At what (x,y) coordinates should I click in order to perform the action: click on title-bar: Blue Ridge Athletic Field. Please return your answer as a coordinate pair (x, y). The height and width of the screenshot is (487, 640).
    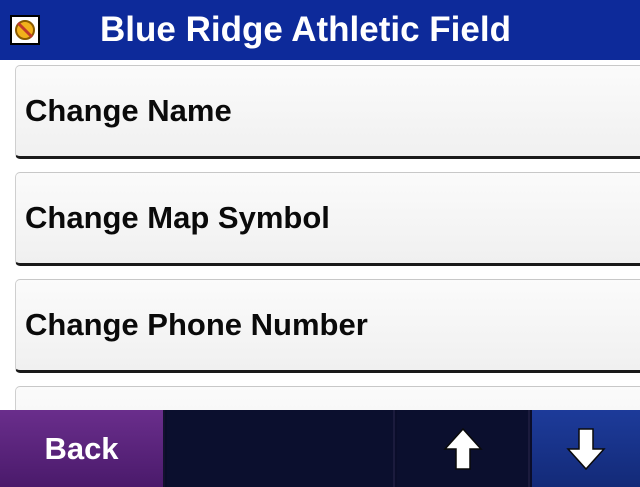
    Looking at the image, I should click on (320, 30).